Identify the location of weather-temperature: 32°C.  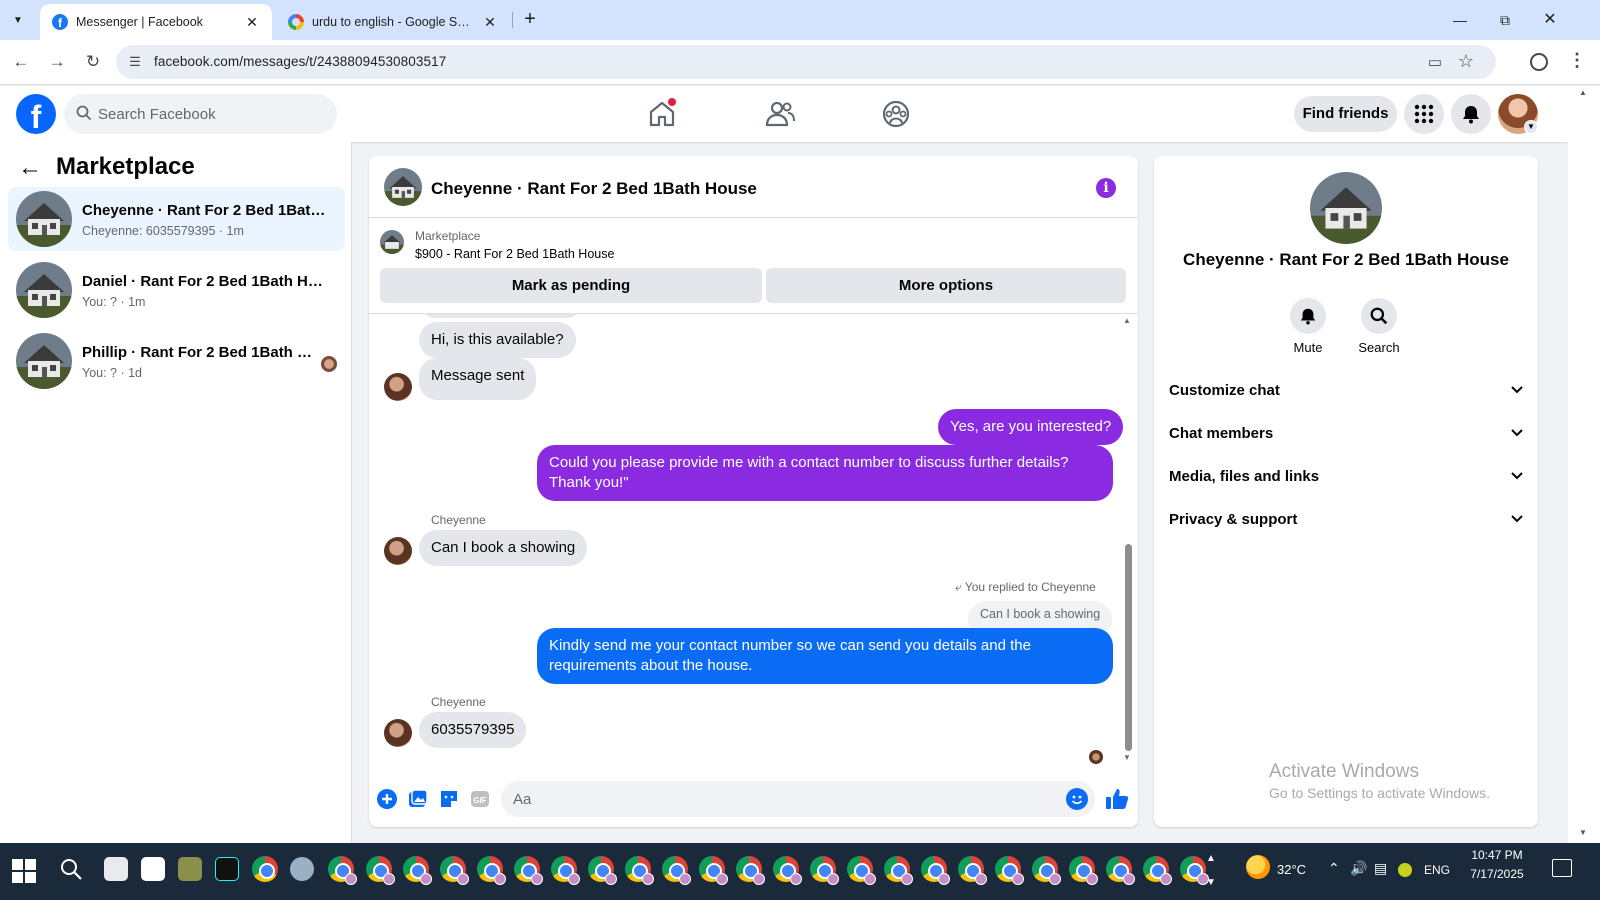
(1291, 869).